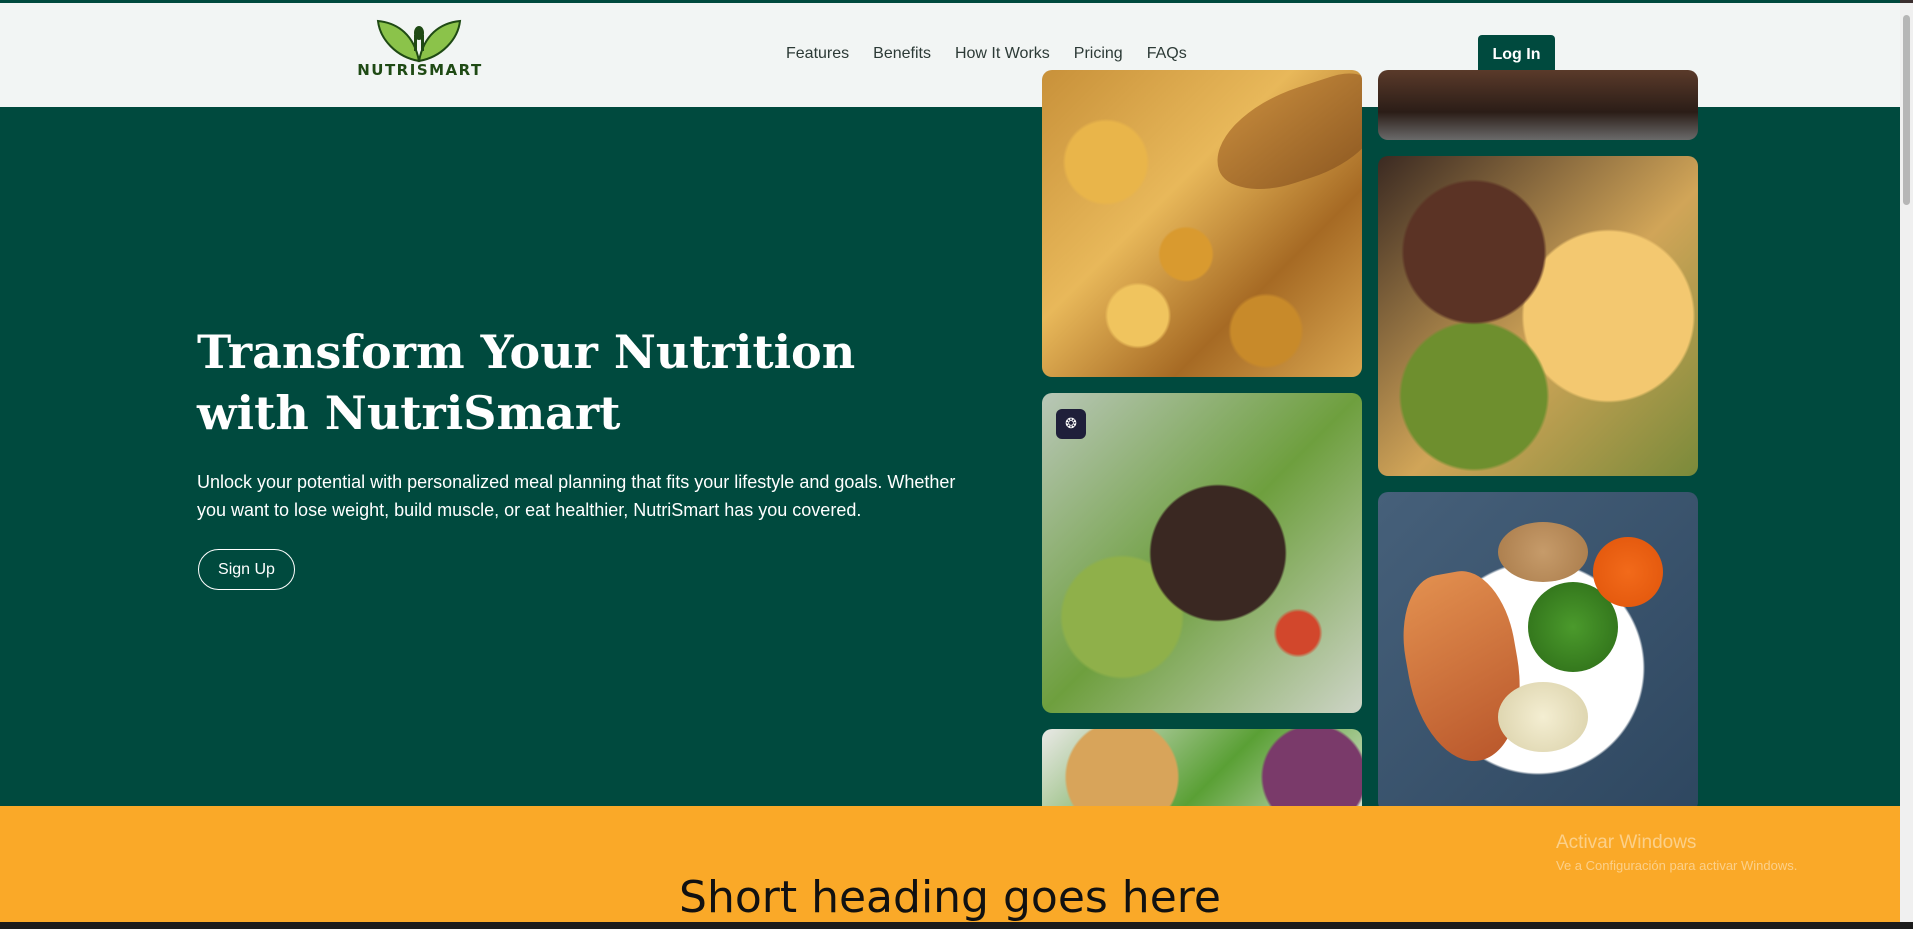 Image resolution: width=1913 pixels, height=929 pixels. What do you see at coordinates (1538, 105) in the screenshot?
I see `steak-image` at bounding box center [1538, 105].